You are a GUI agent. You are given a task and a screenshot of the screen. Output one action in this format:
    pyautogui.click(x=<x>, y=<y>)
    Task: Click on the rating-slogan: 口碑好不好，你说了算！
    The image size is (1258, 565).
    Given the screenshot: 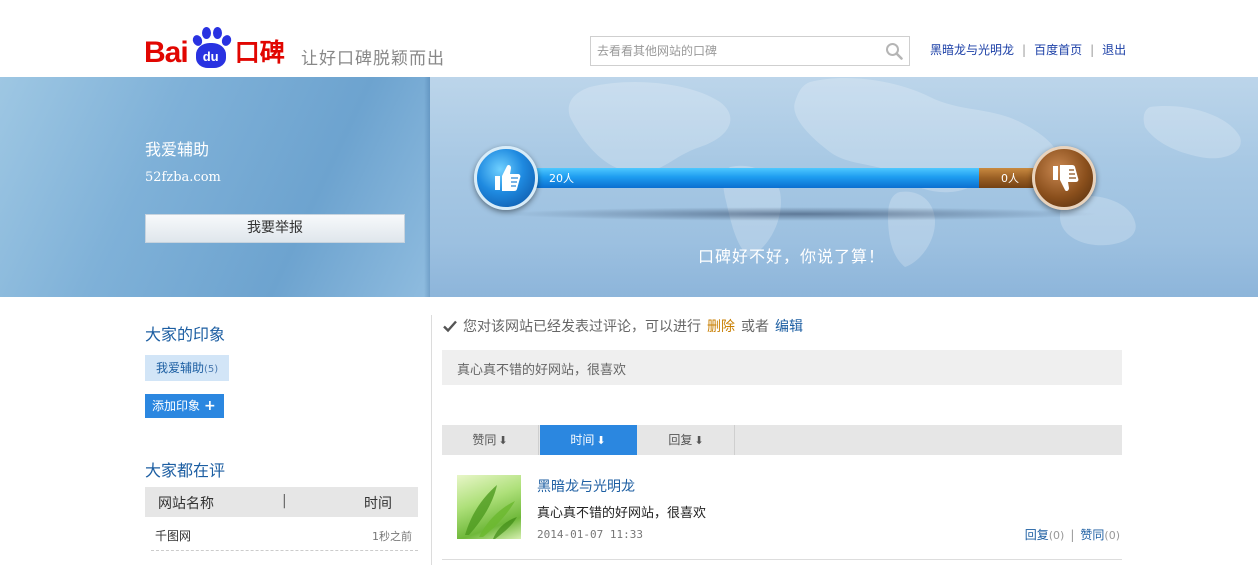 What is the action you would take?
    pyautogui.click(x=792, y=256)
    